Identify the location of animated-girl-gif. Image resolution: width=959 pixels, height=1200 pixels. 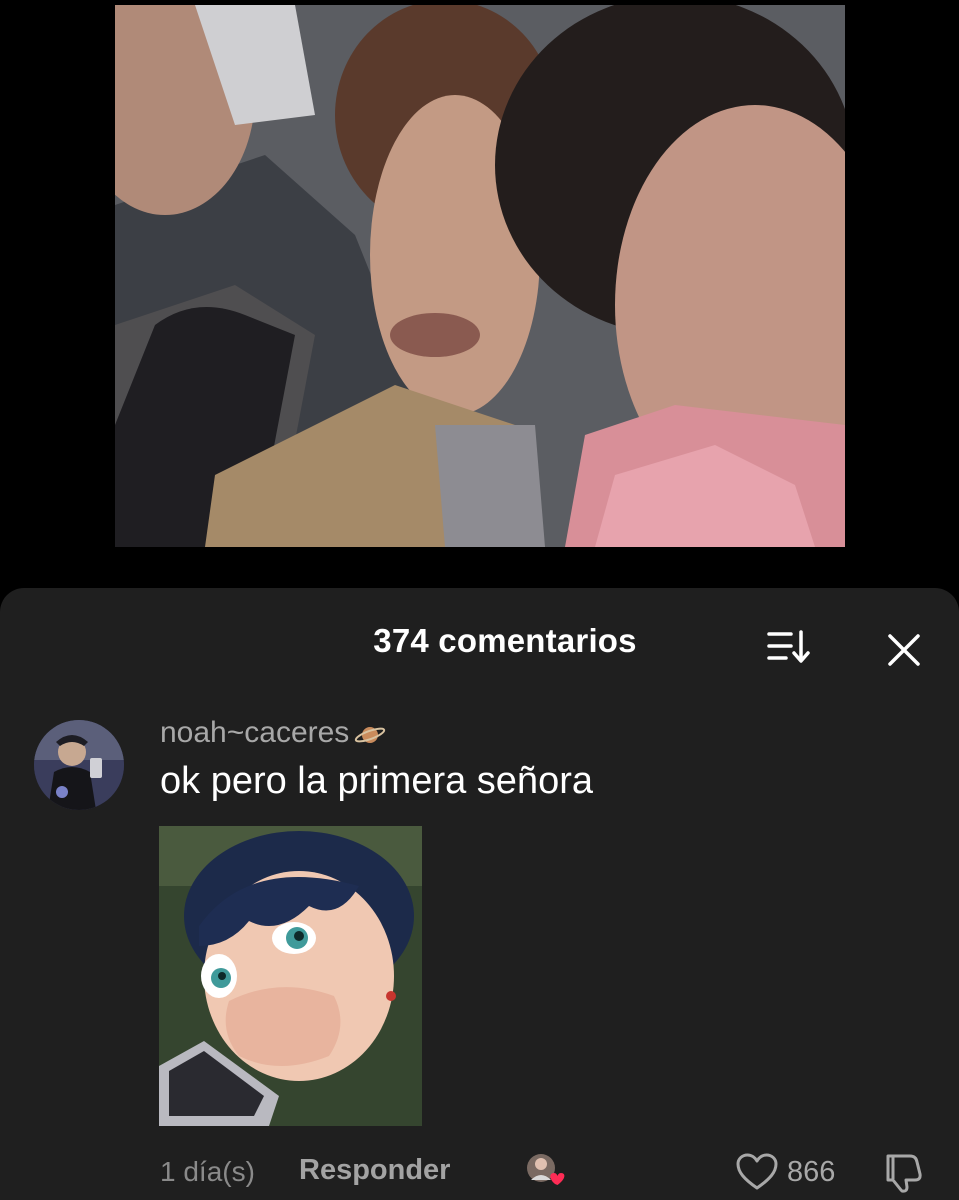
(290, 976).